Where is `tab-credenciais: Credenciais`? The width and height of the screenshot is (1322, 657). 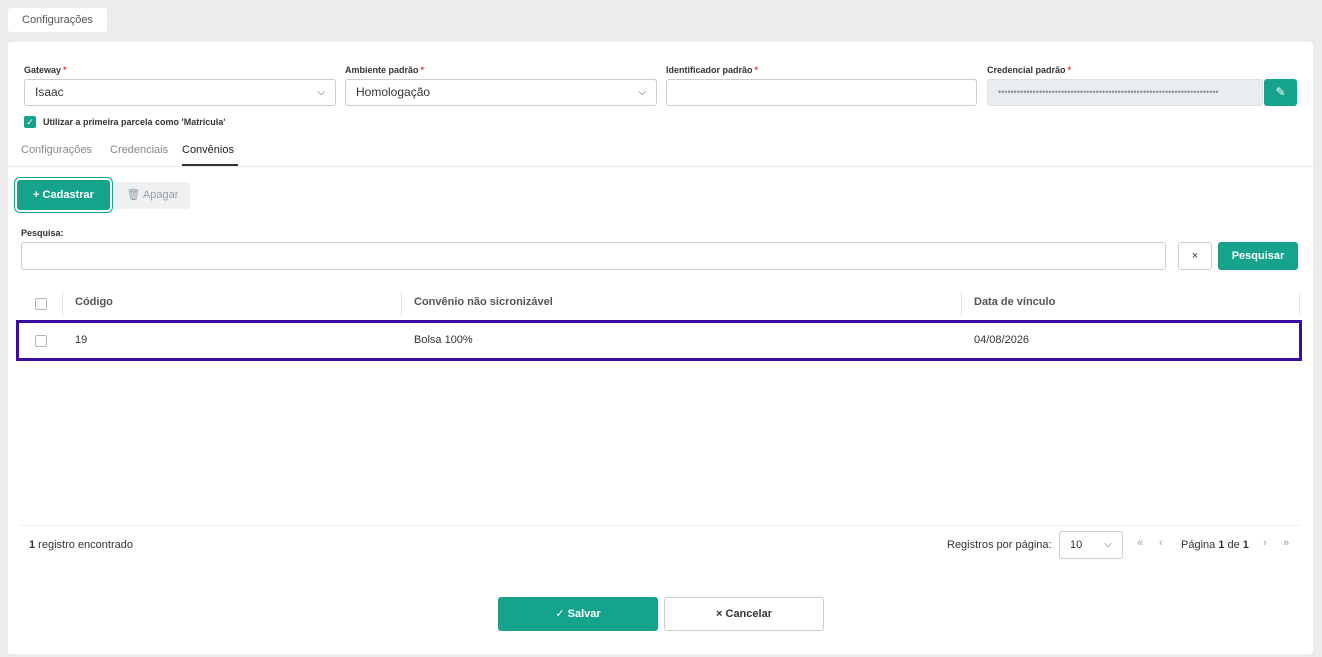
tab-credenciais: Credenciais is located at coordinates (139, 150).